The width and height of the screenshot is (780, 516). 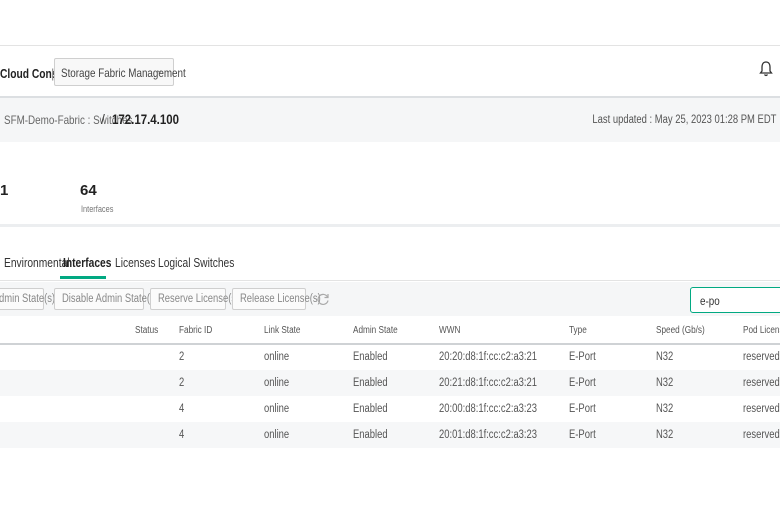 What do you see at coordinates (735, 300) in the screenshot?
I see `search-input: e-po` at bounding box center [735, 300].